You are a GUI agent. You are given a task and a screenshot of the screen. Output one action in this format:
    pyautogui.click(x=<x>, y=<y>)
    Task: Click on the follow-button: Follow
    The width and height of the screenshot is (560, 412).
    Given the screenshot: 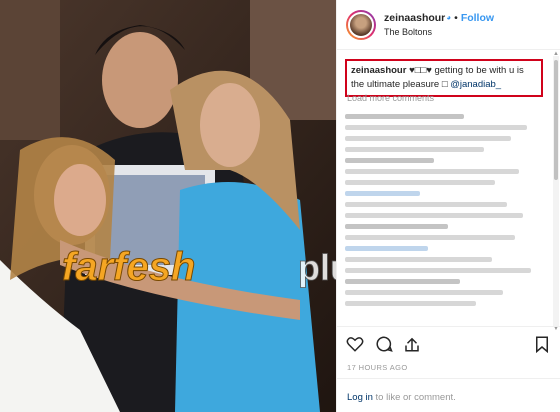 What is the action you would take?
    pyautogui.click(x=477, y=18)
    